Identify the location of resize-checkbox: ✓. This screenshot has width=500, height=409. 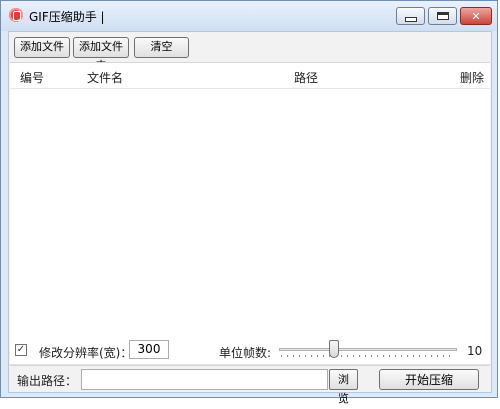
(21, 350).